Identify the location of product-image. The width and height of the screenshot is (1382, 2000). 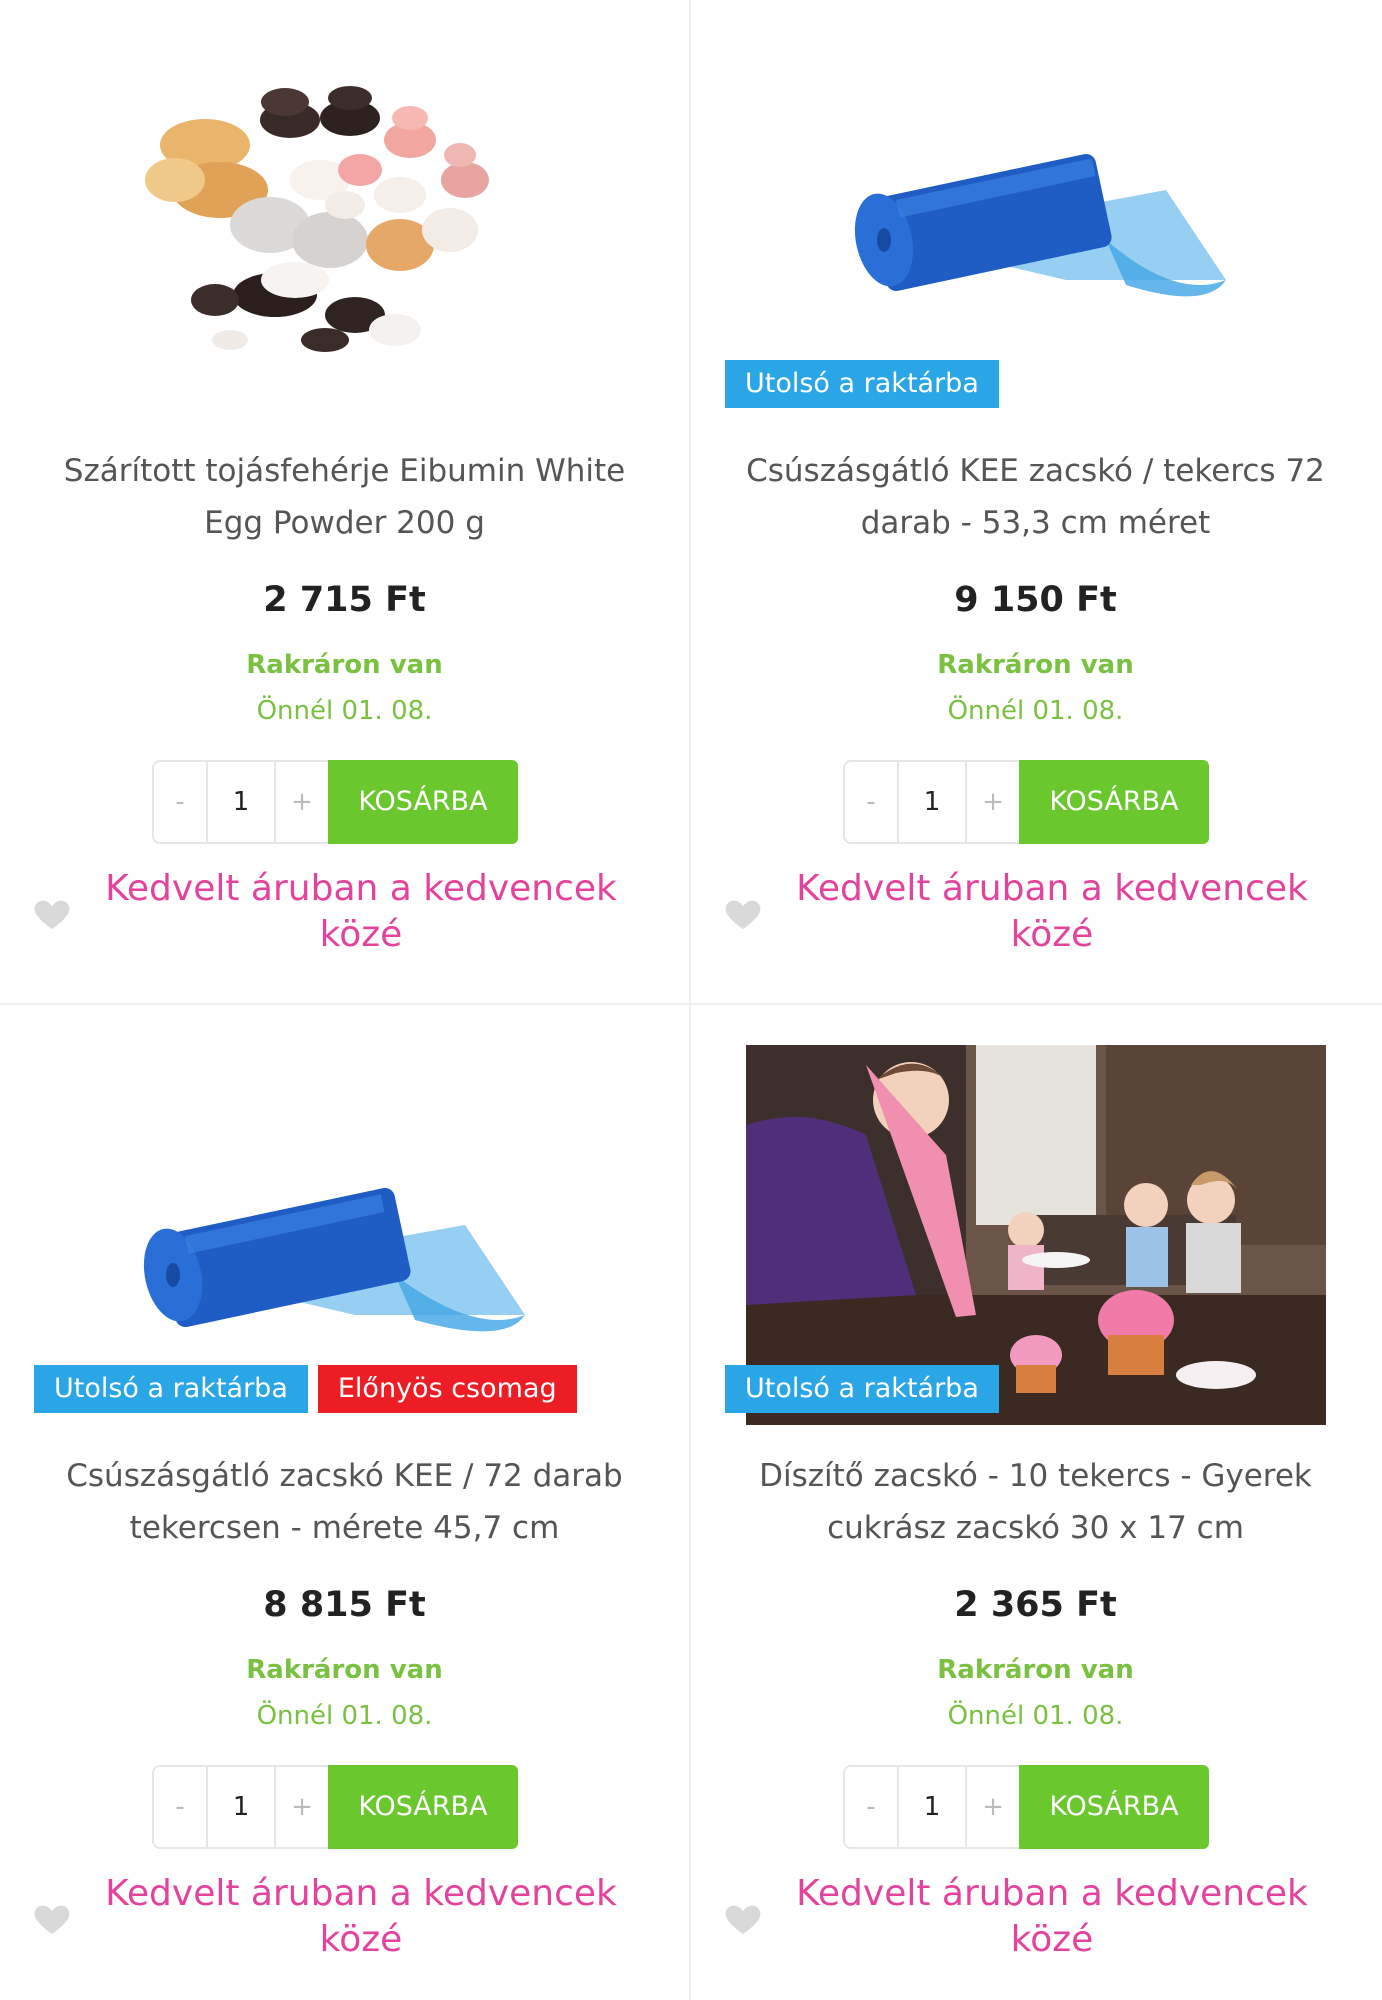
(345, 230).